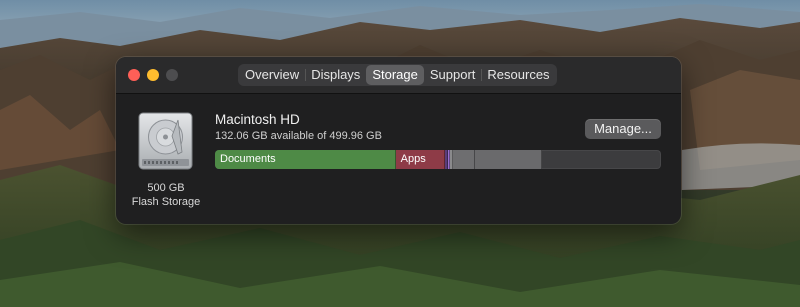  I want to click on storage-usage-bar: Documents Apps, so click(438, 159).